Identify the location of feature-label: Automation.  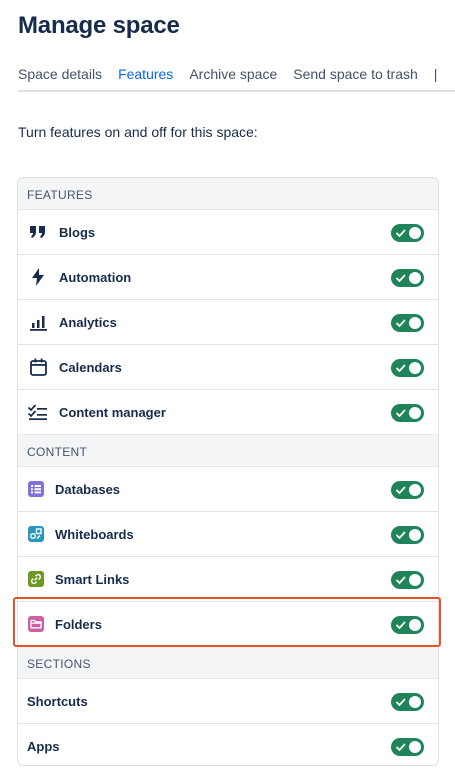
(95, 277).